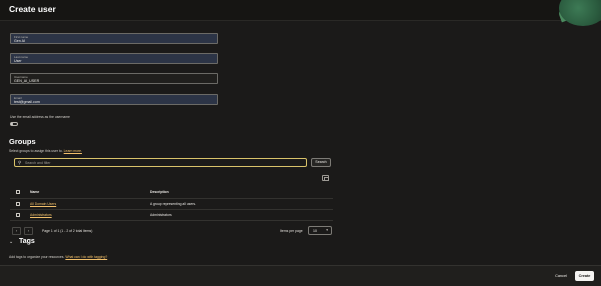 This screenshot has height=286, width=601. I want to click on groups-learn-more-link: Learn more., so click(73, 151).